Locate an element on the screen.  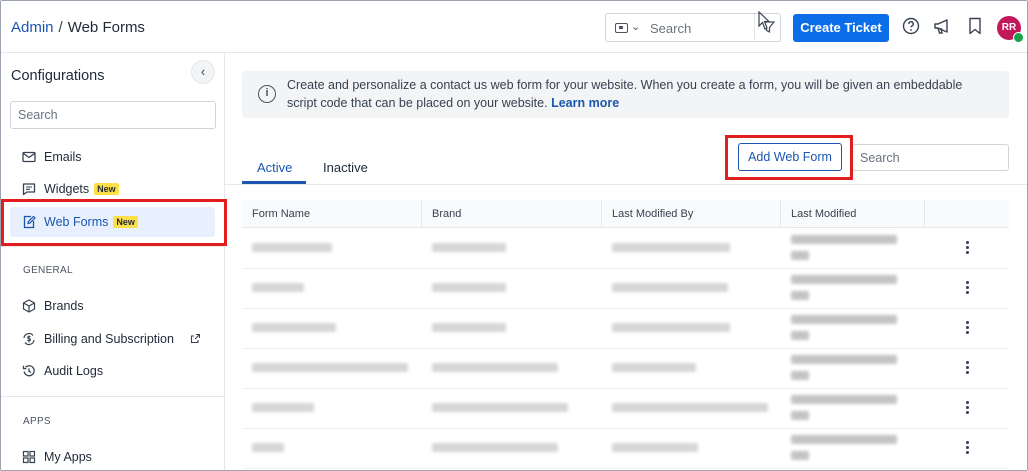
user-avatar: RR is located at coordinates (1010, 29).